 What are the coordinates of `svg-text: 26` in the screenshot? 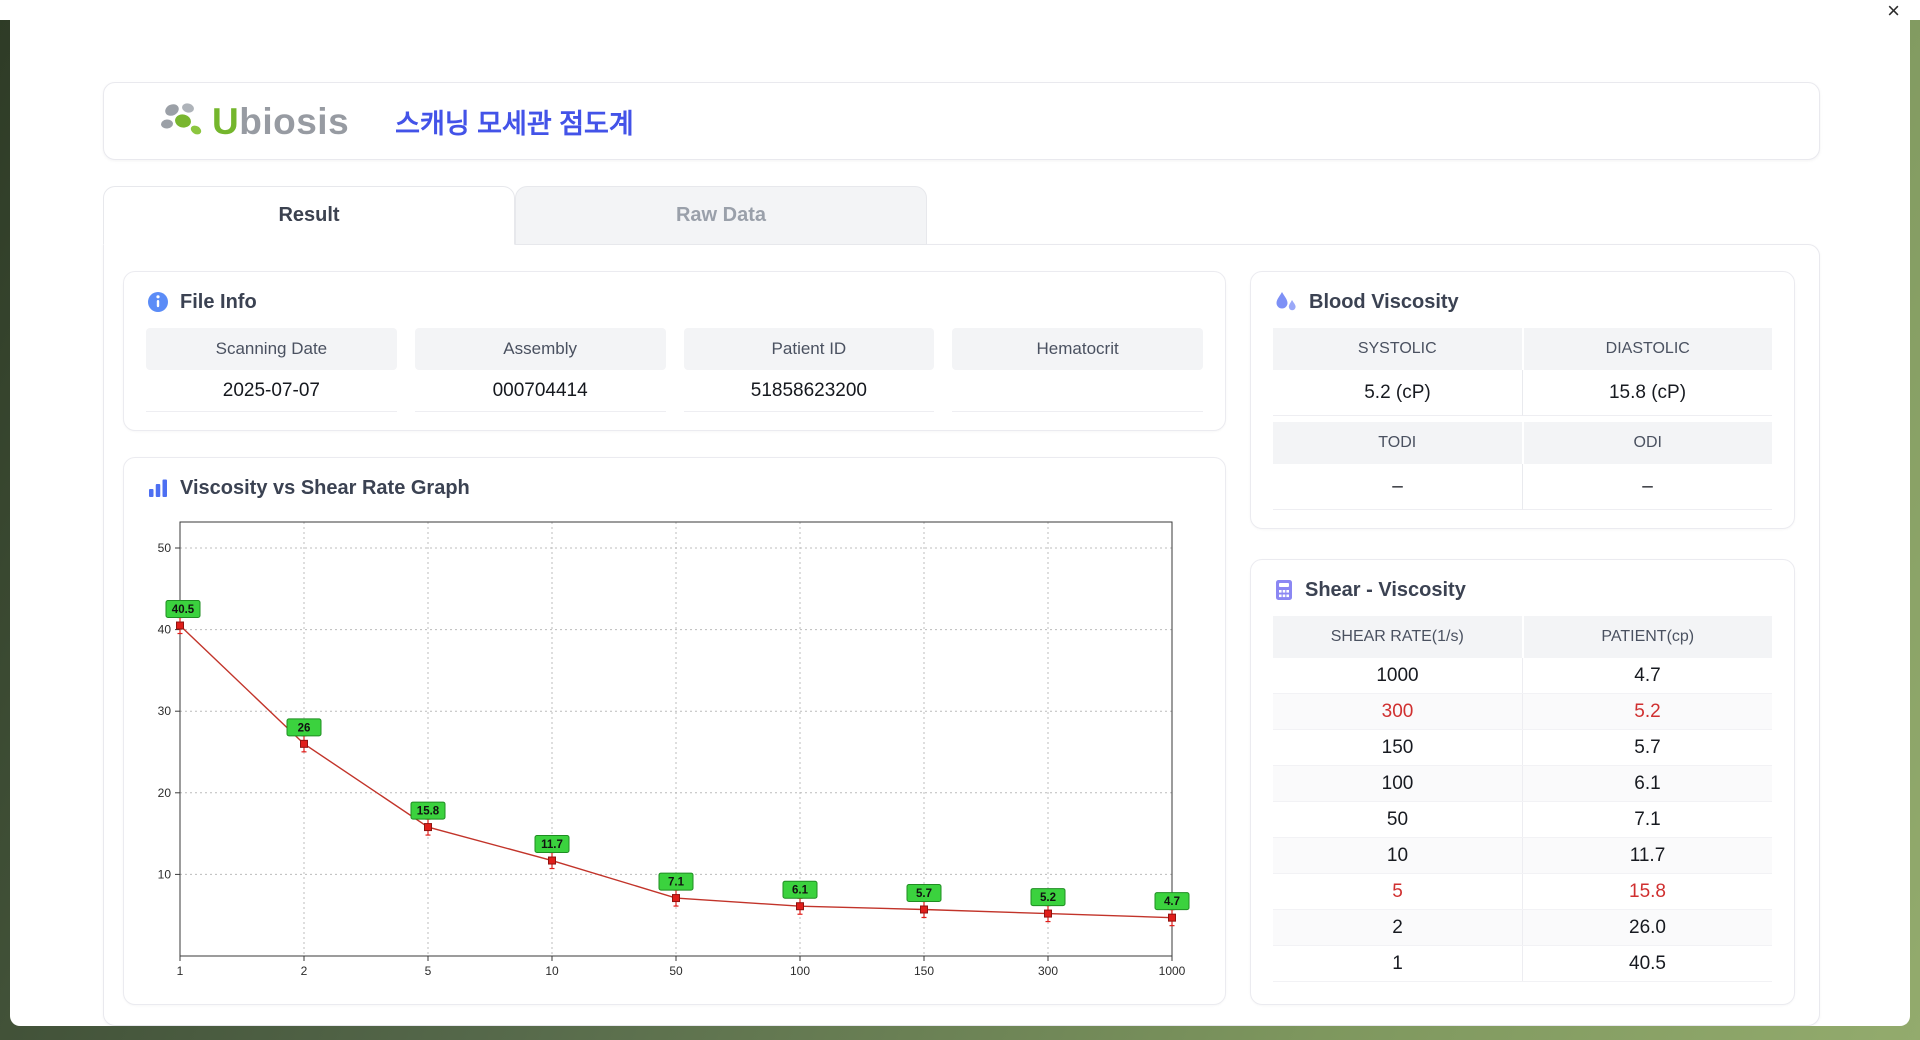 It's located at (304, 728).